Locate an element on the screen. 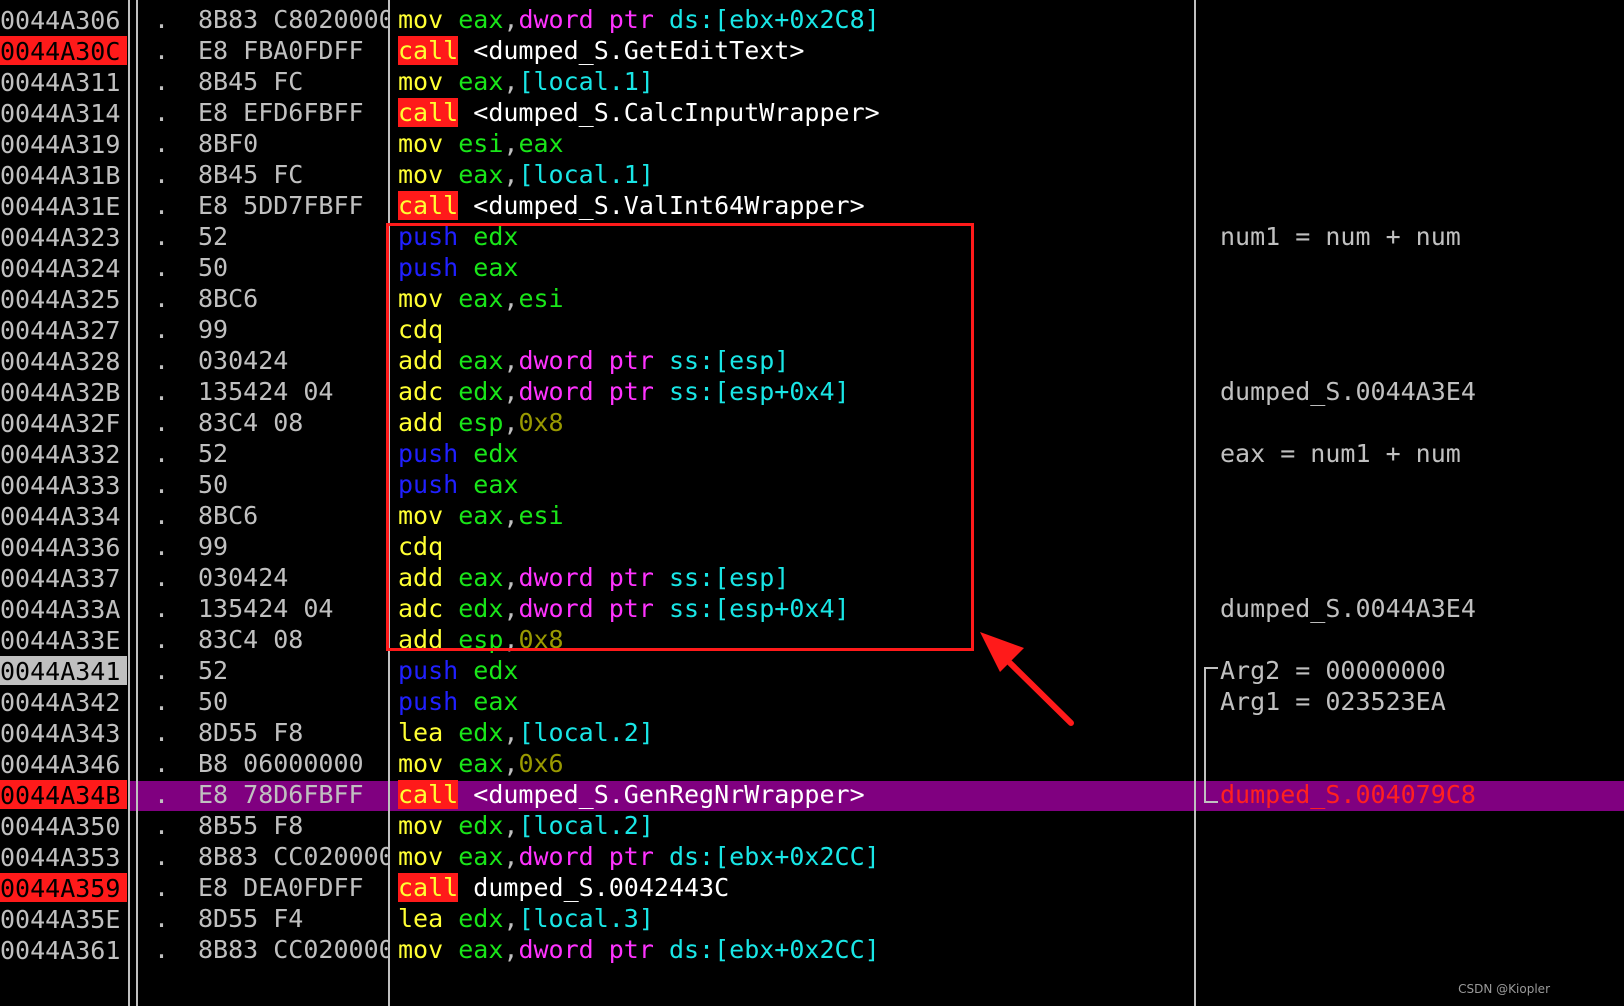 The height and width of the screenshot is (1006, 1624). address-cell: 0044A33A is located at coordinates (63, 609).